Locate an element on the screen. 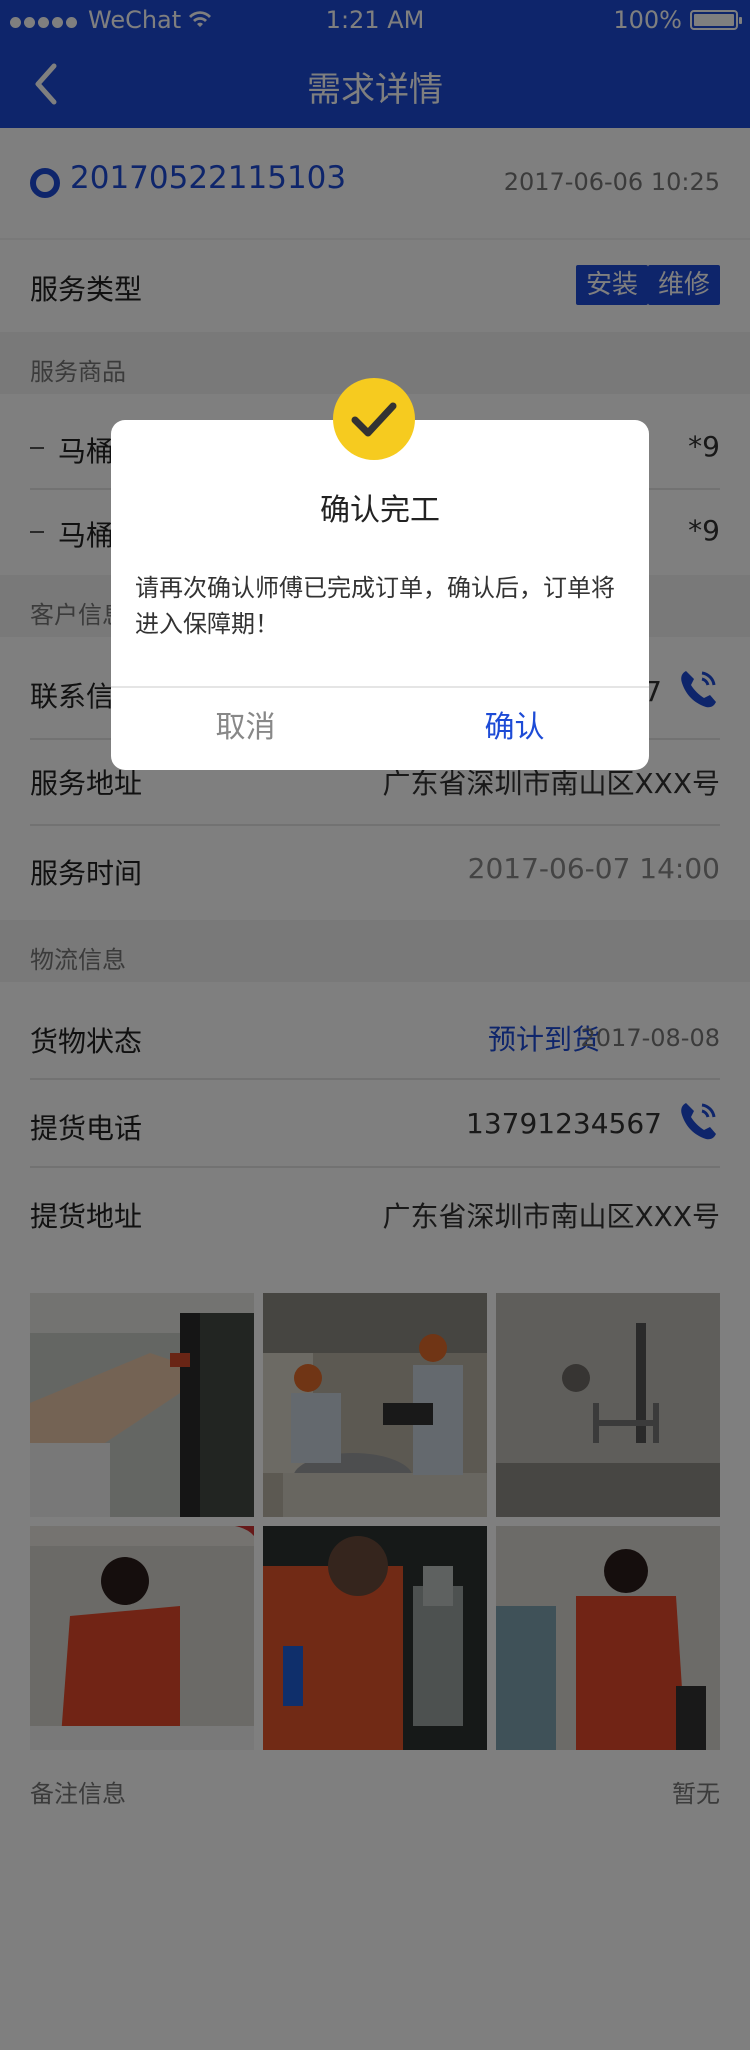  checkmark-icon is located at coordinates (374, 419).